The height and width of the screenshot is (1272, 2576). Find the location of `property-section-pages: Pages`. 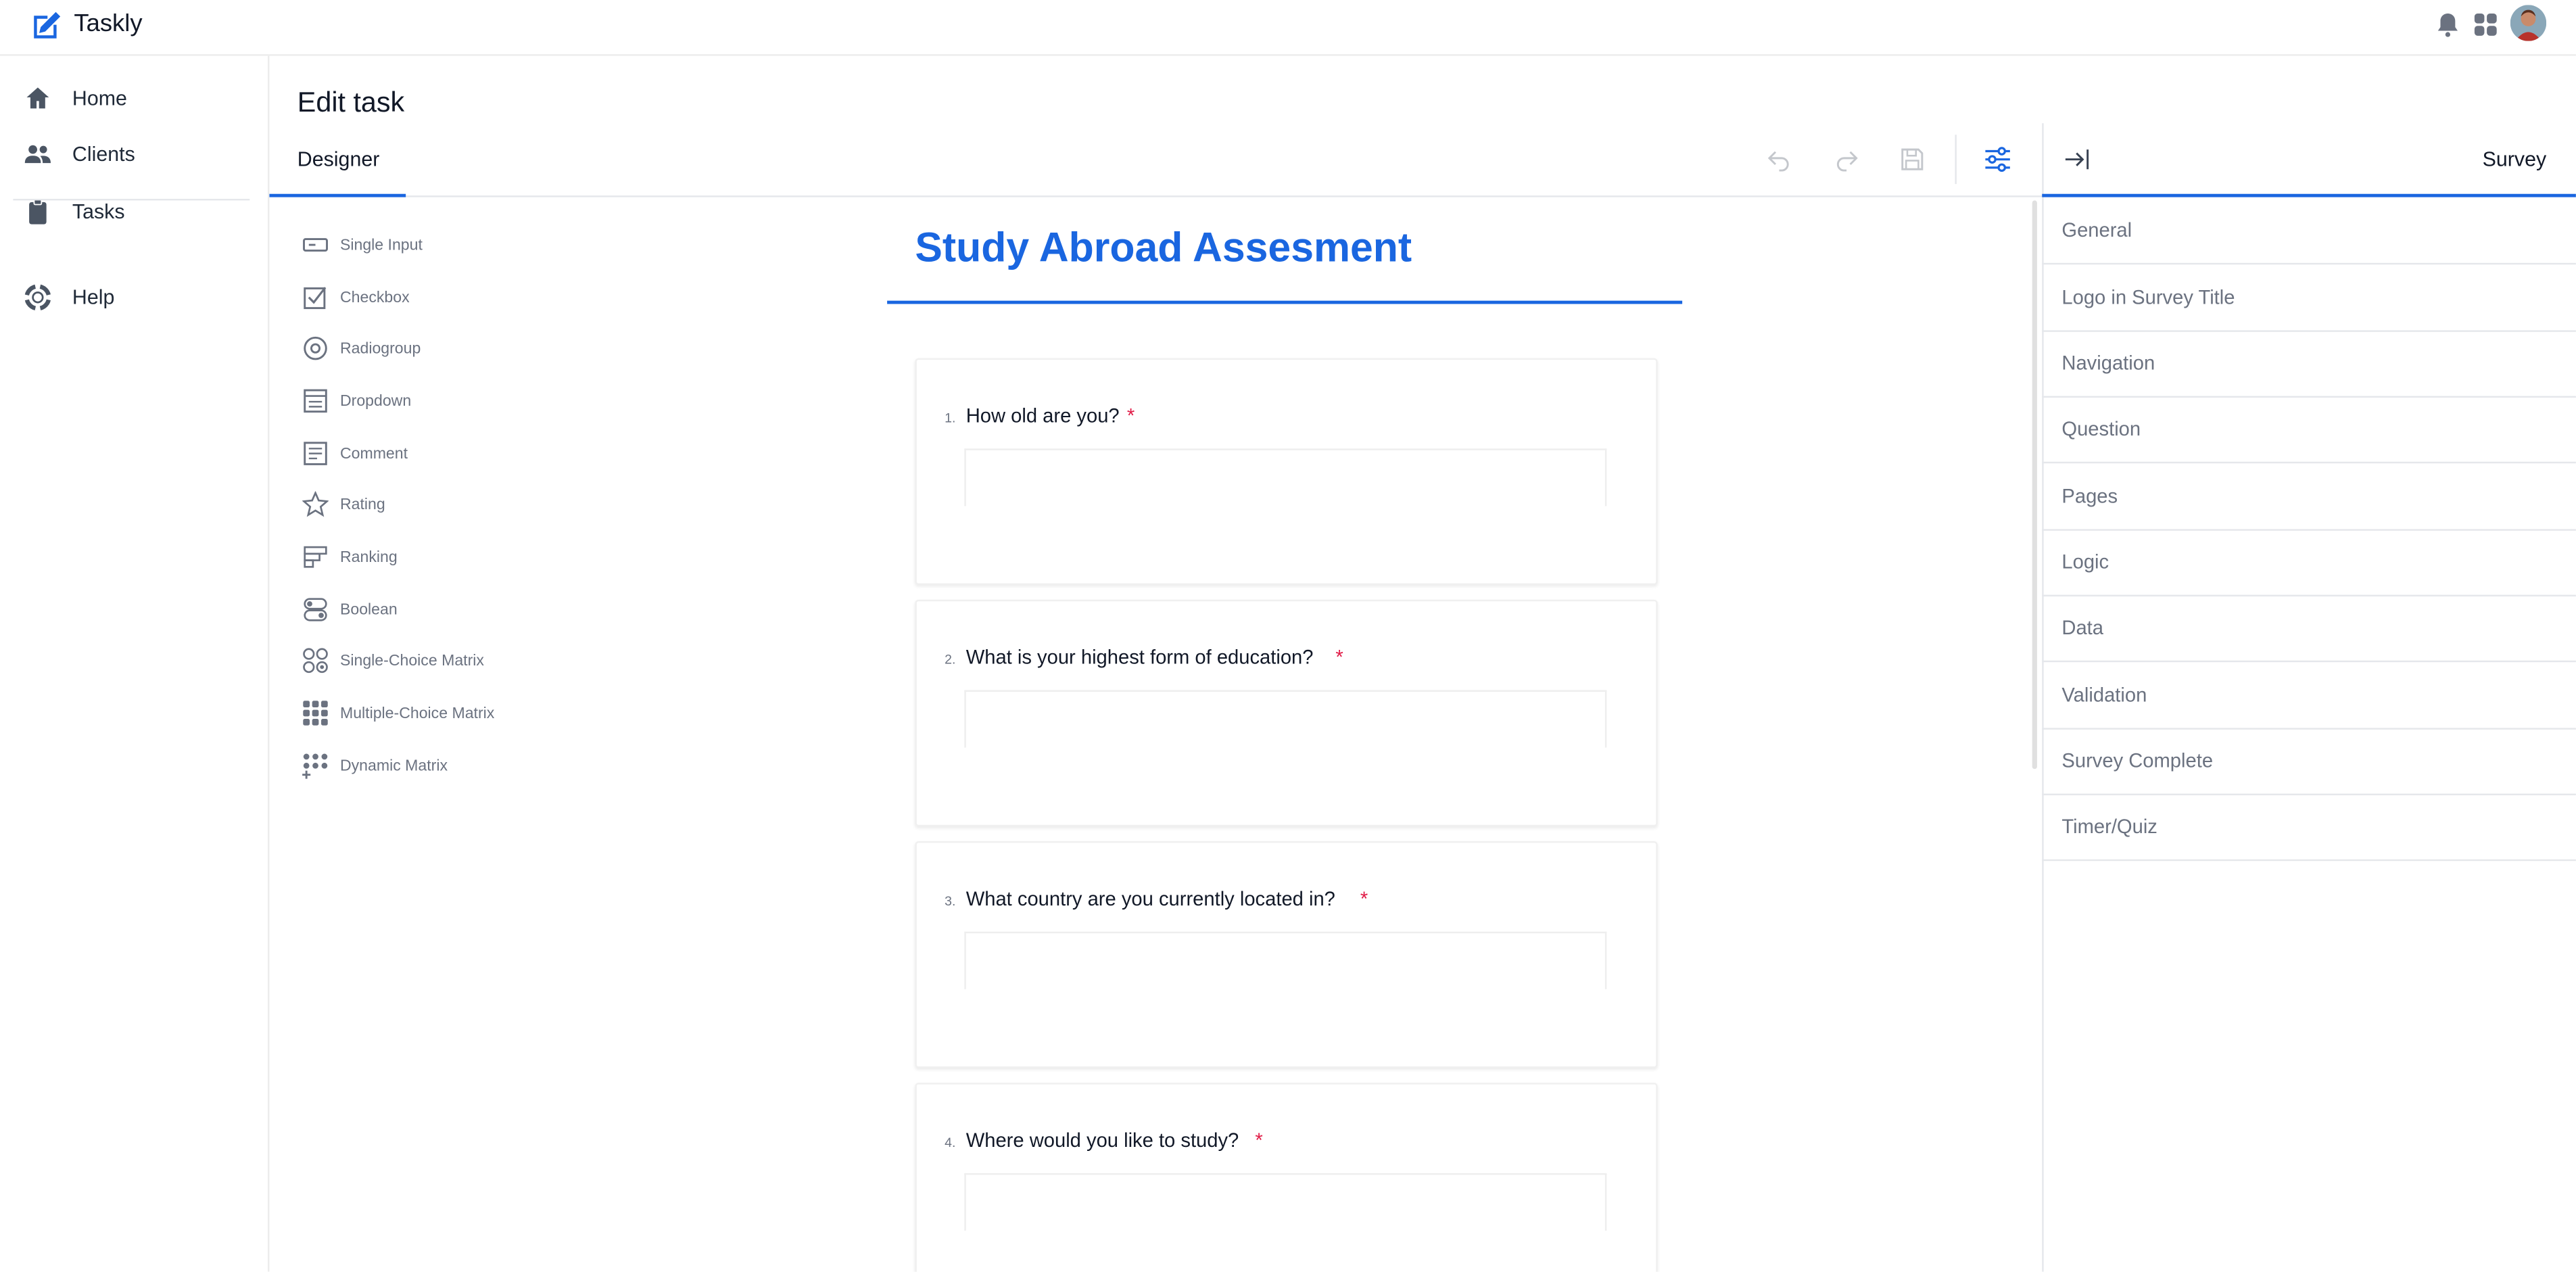

property-section-pages: Pages is located at coordinates (2309, 497).